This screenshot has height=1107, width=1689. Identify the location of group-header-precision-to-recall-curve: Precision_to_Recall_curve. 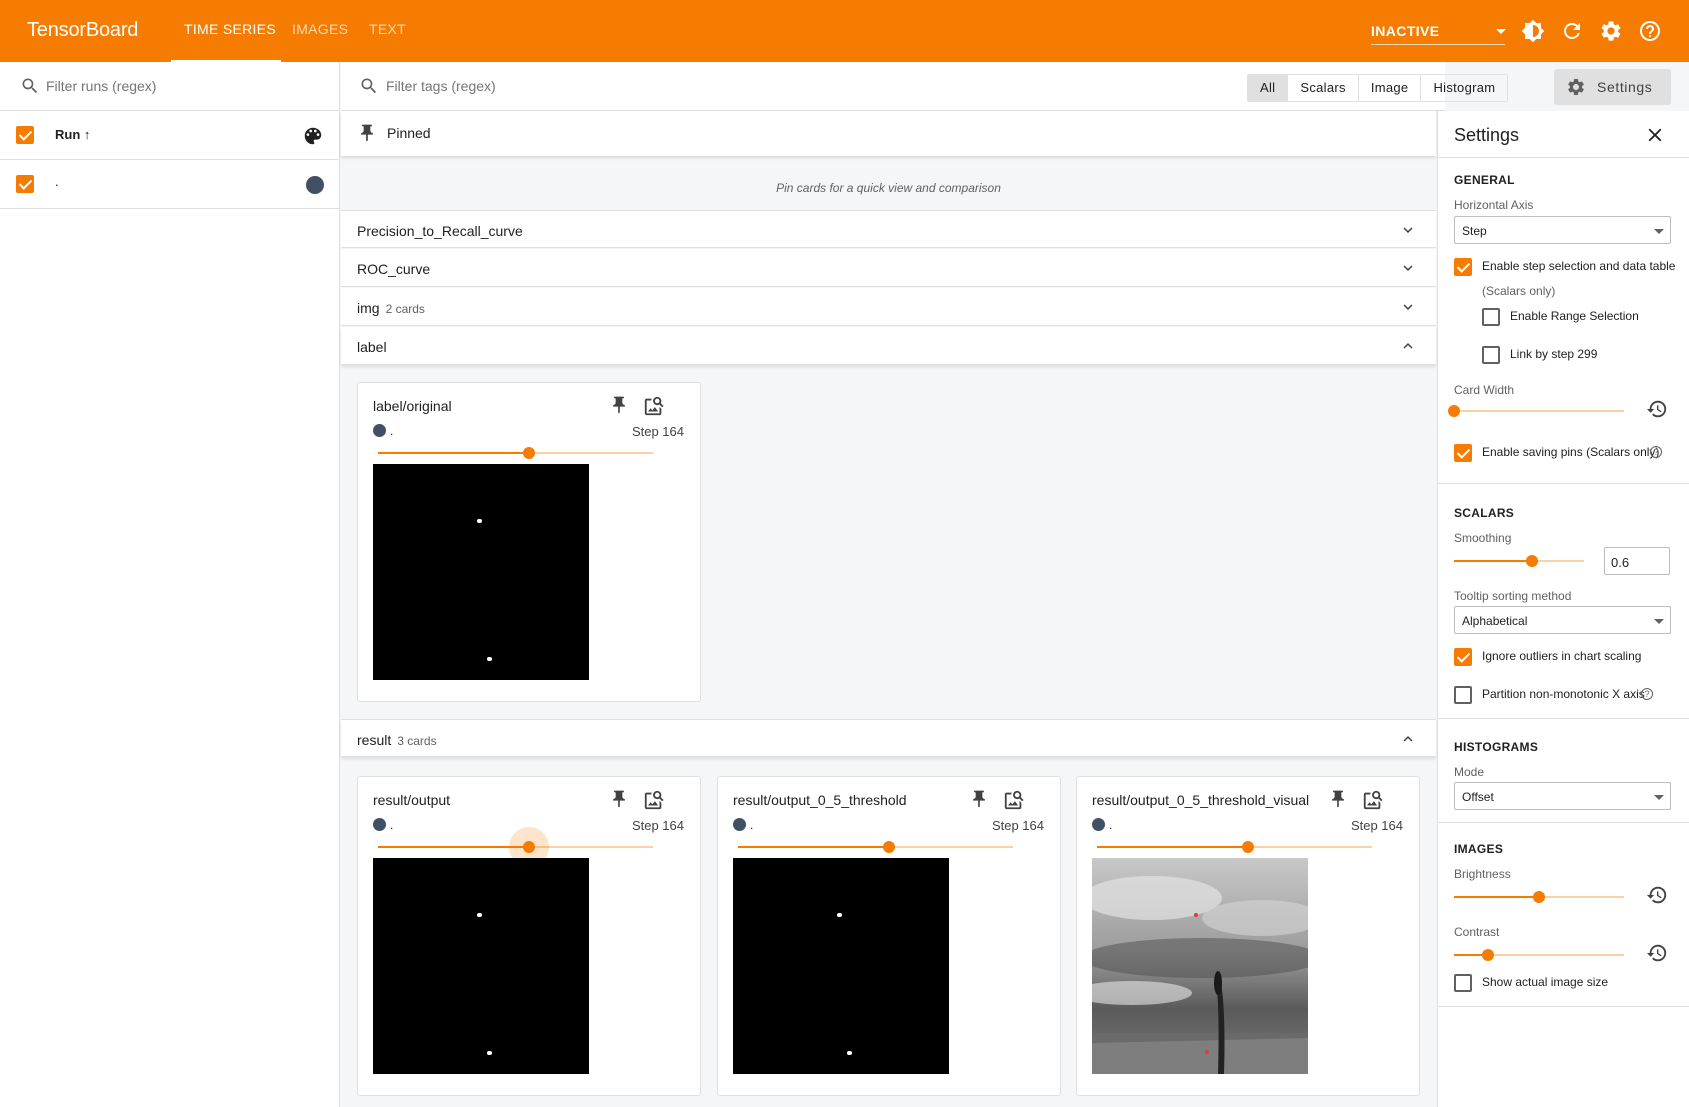
(888, 229).